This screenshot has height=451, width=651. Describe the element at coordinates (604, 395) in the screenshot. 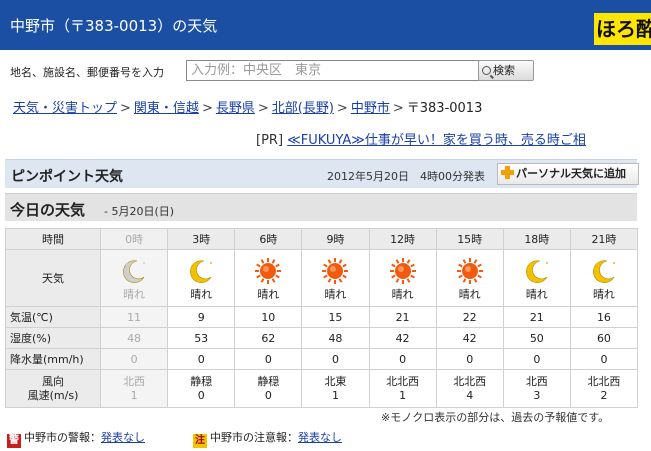

I see `wind-speed: 2` at that location.